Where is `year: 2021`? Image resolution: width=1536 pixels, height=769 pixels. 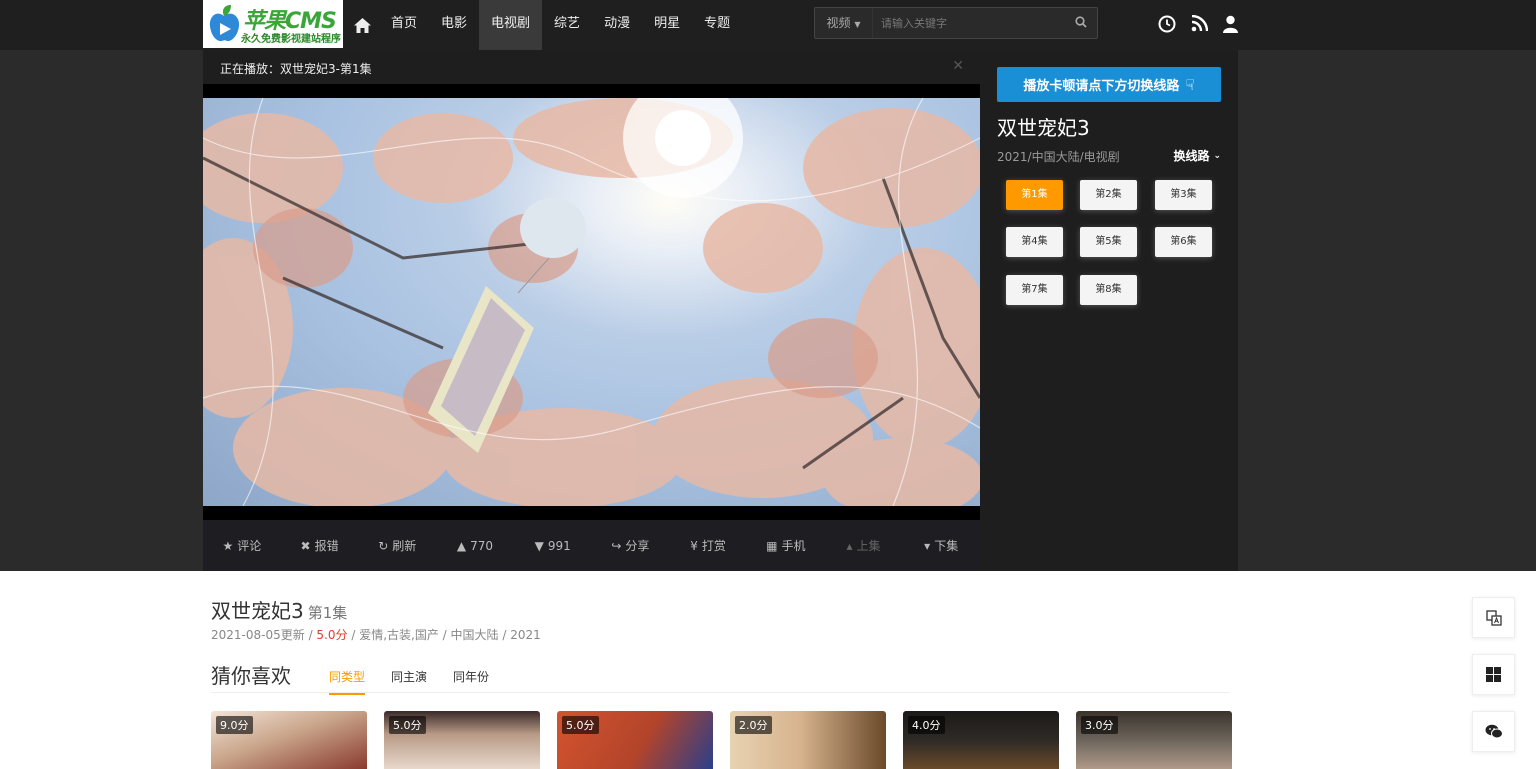 year: 2021 is located at coordinates (525, 635).